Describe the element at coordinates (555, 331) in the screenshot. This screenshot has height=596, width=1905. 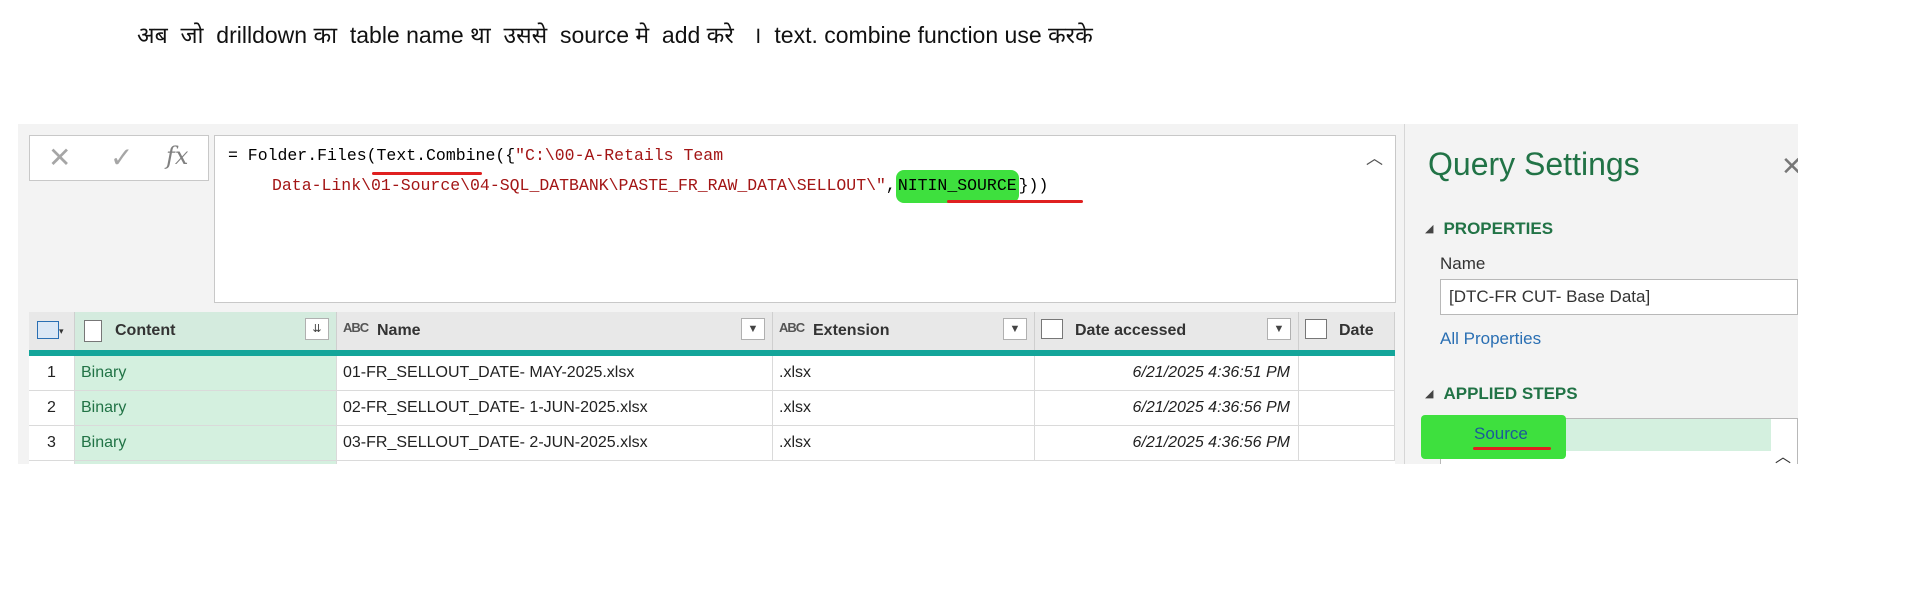
I see `column-header-name: ABC Name ▼` at that location.